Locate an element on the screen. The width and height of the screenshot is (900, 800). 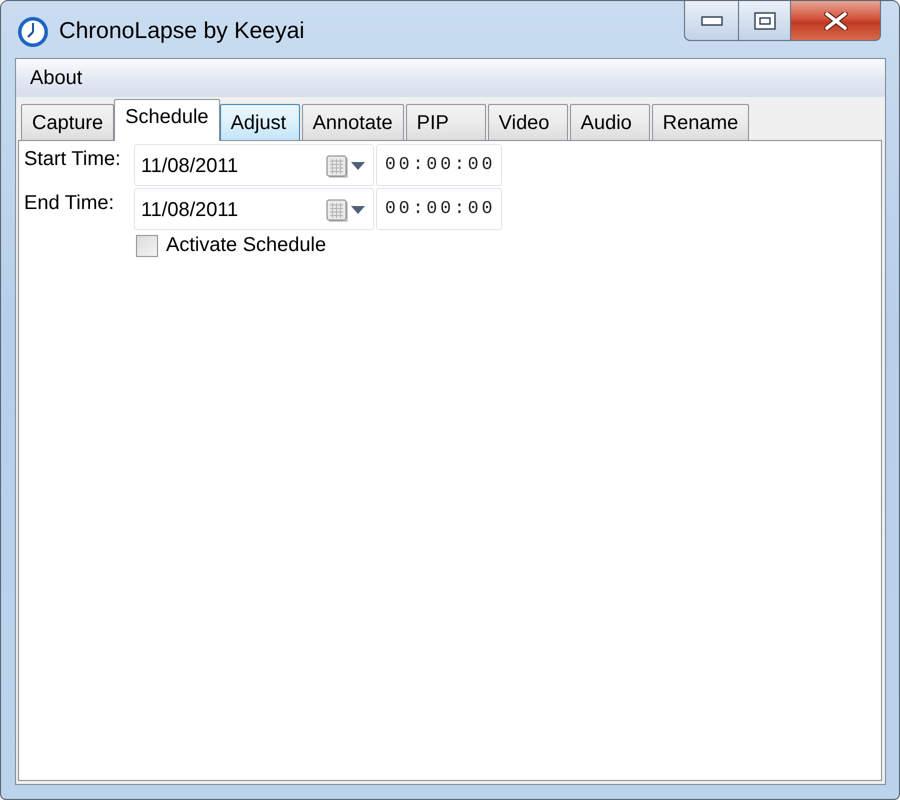
minimize-button is located at coordinates (711, 21).